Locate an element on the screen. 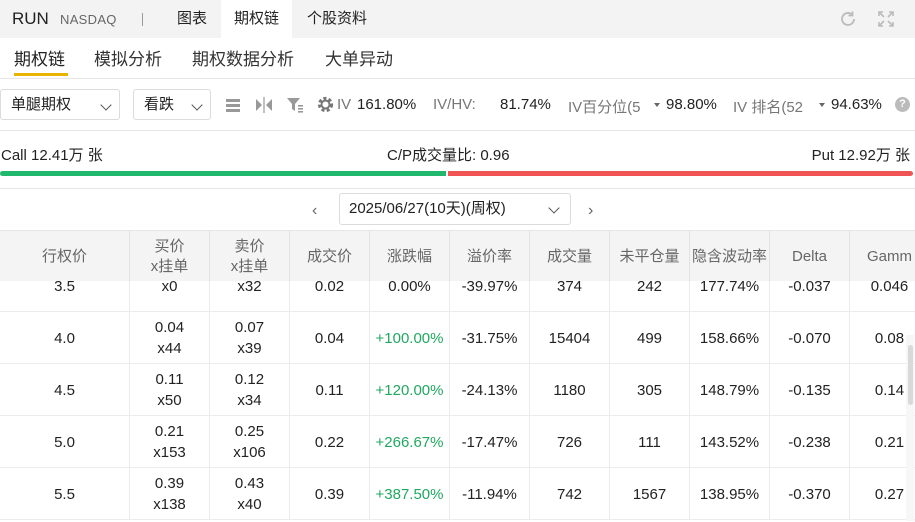  cp-volume-ratio: C/P成交量比: 0.96 is located at coordinates (448, 155).